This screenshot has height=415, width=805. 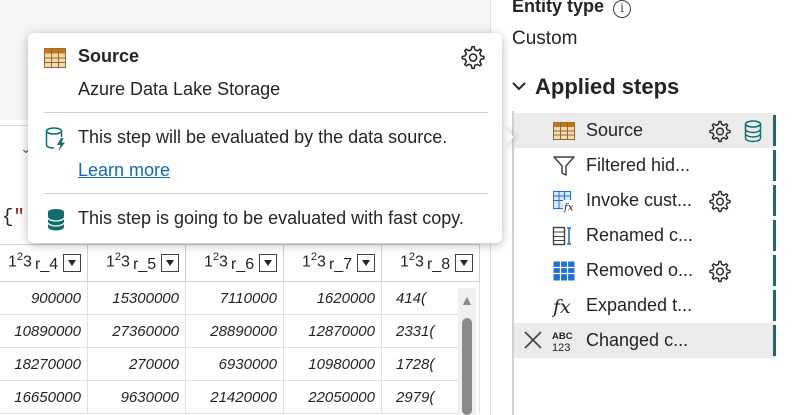 I want to click on table-row: 18270000 270000 6930000 10980000 1728(, so click(x=240, y=364).